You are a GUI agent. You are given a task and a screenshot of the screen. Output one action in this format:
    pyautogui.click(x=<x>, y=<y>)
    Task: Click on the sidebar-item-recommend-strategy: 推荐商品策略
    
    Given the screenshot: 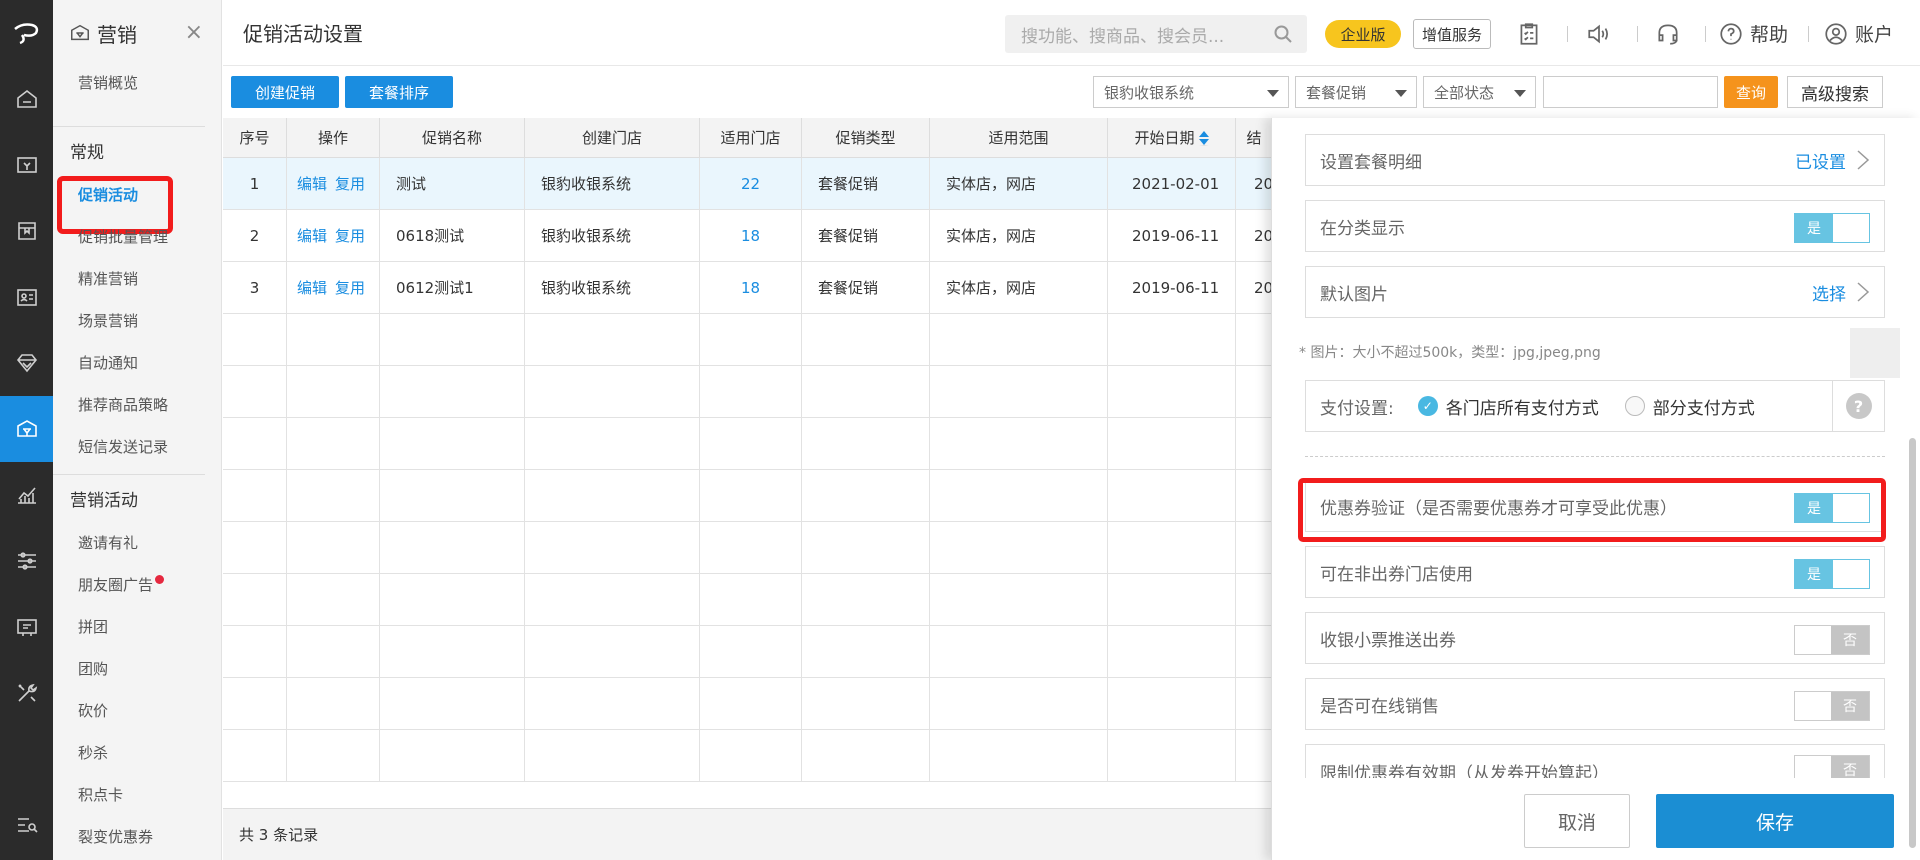 What is the action you would take?
    pyautogui.click(x=137, y=405)
    